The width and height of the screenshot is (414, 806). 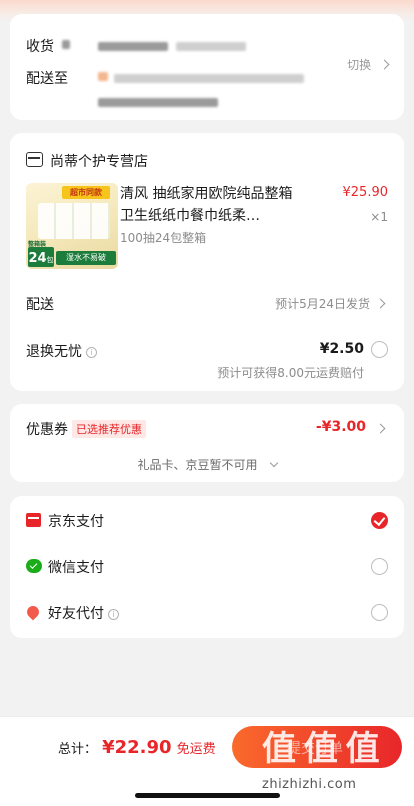 What do you see at coordinates (34, 566) in the screenshot?
I see `wechat-pay-icon` at bounding box center [34, 566].